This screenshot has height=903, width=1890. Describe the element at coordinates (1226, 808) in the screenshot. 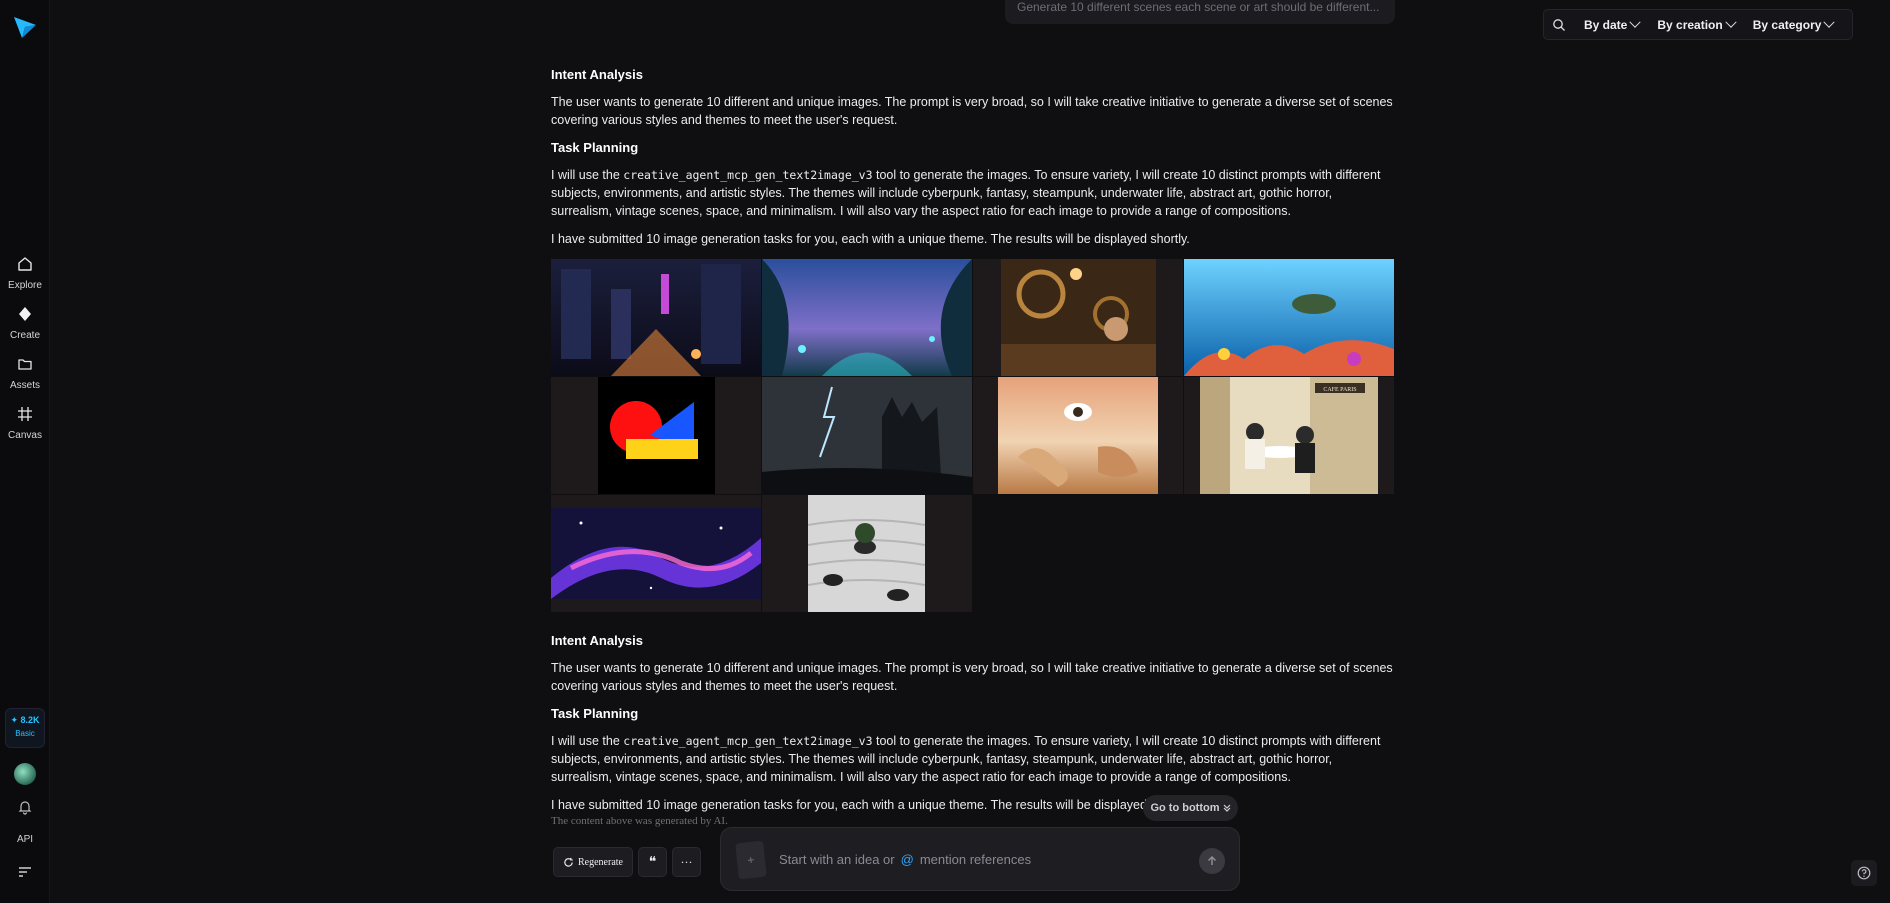

I see `double-chevron-down-icon` at that location.